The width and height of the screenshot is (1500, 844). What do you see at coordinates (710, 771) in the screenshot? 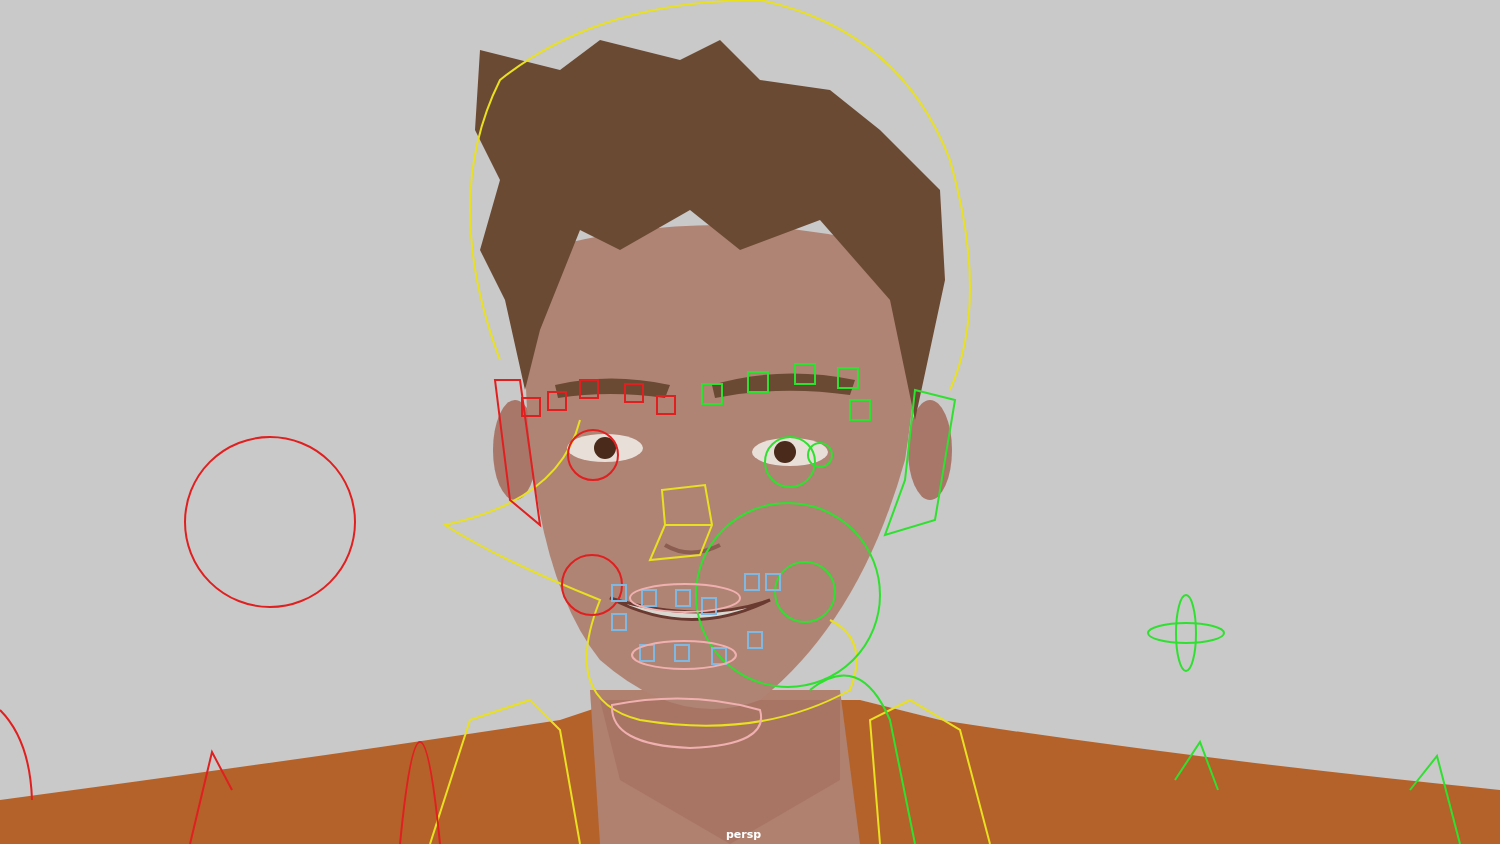
I see `shoulder-control` at bounding box center [710, 771].